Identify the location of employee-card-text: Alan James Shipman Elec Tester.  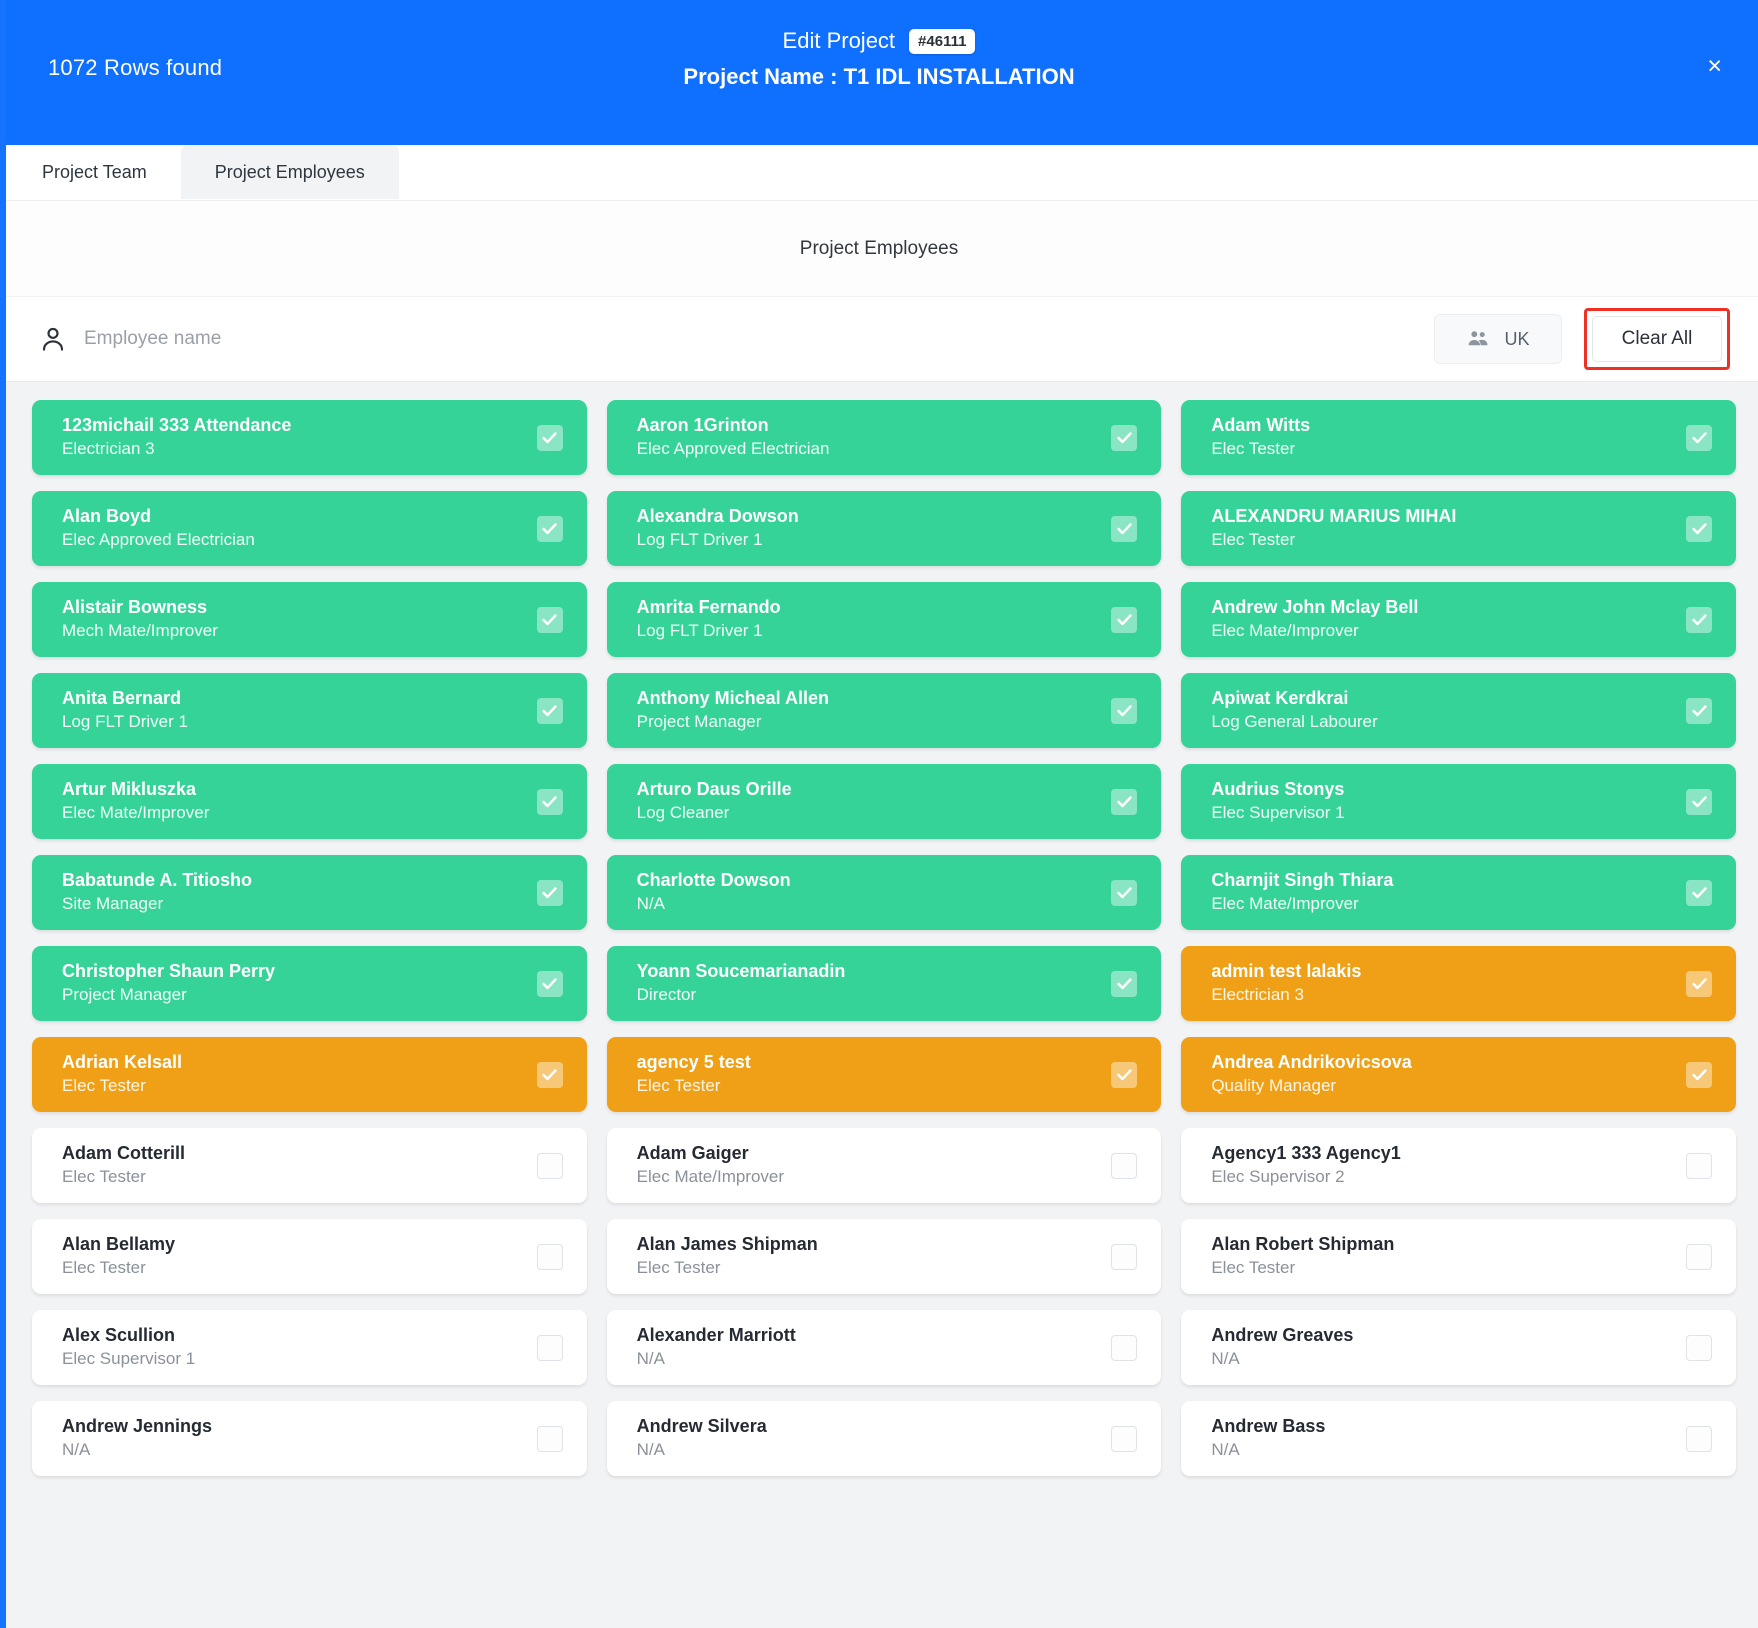
(867, 1257).